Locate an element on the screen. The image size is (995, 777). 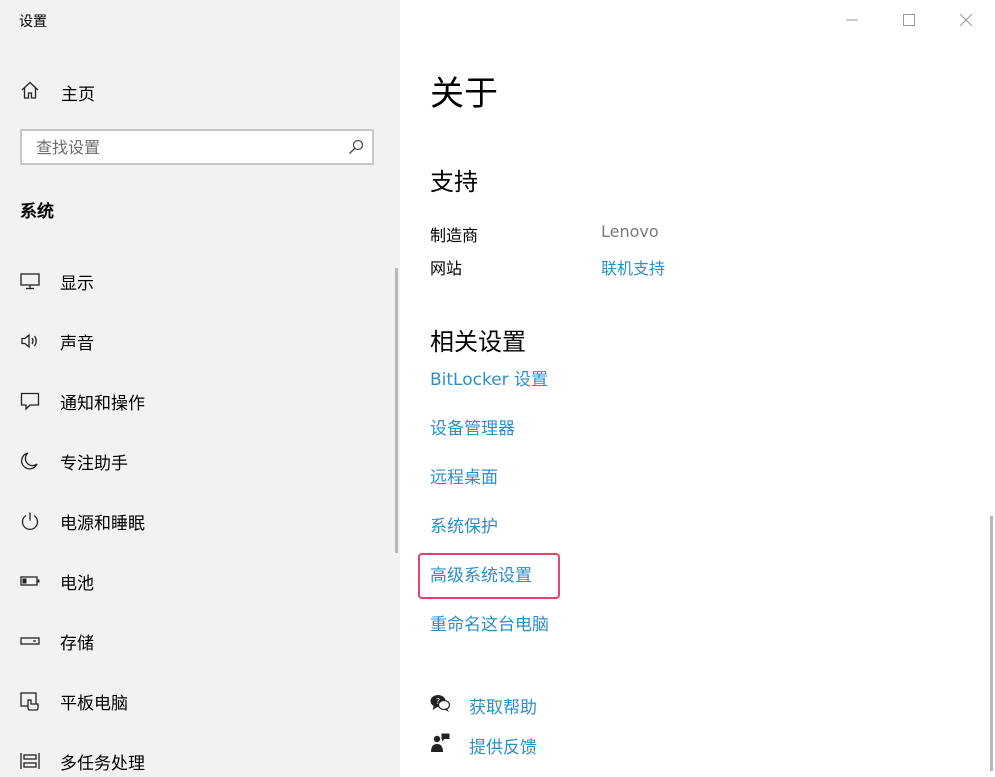
minimize-button is located at coordinates (852, 20).